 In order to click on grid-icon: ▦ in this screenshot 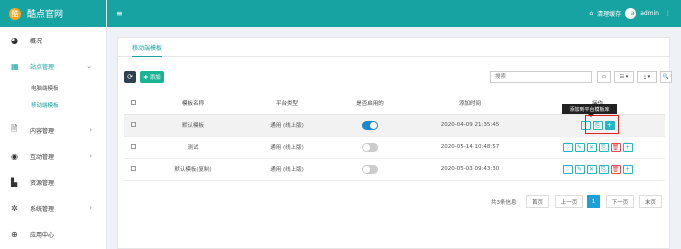, I will do `click(15, 66)`.